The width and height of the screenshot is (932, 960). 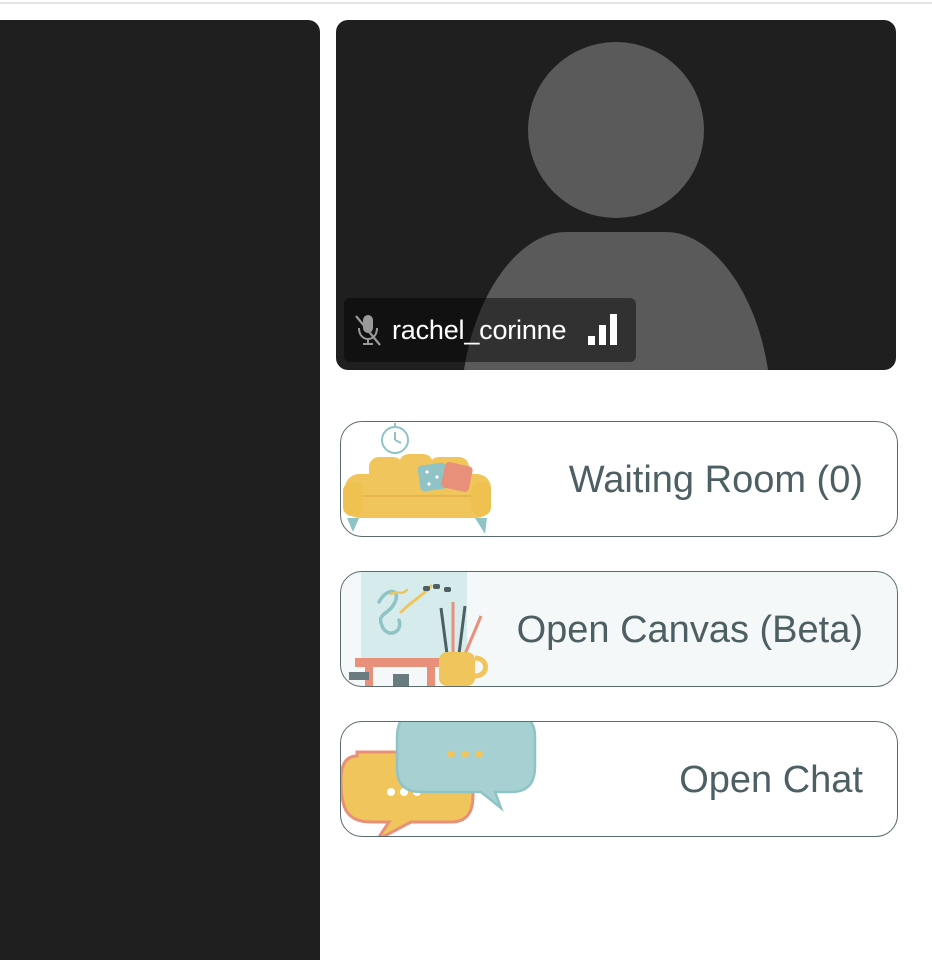 What do you see at coordinates (771, 780) in the screenshot?
I see `open-chat-label: Open Chat` at bounding box center [771, 780].